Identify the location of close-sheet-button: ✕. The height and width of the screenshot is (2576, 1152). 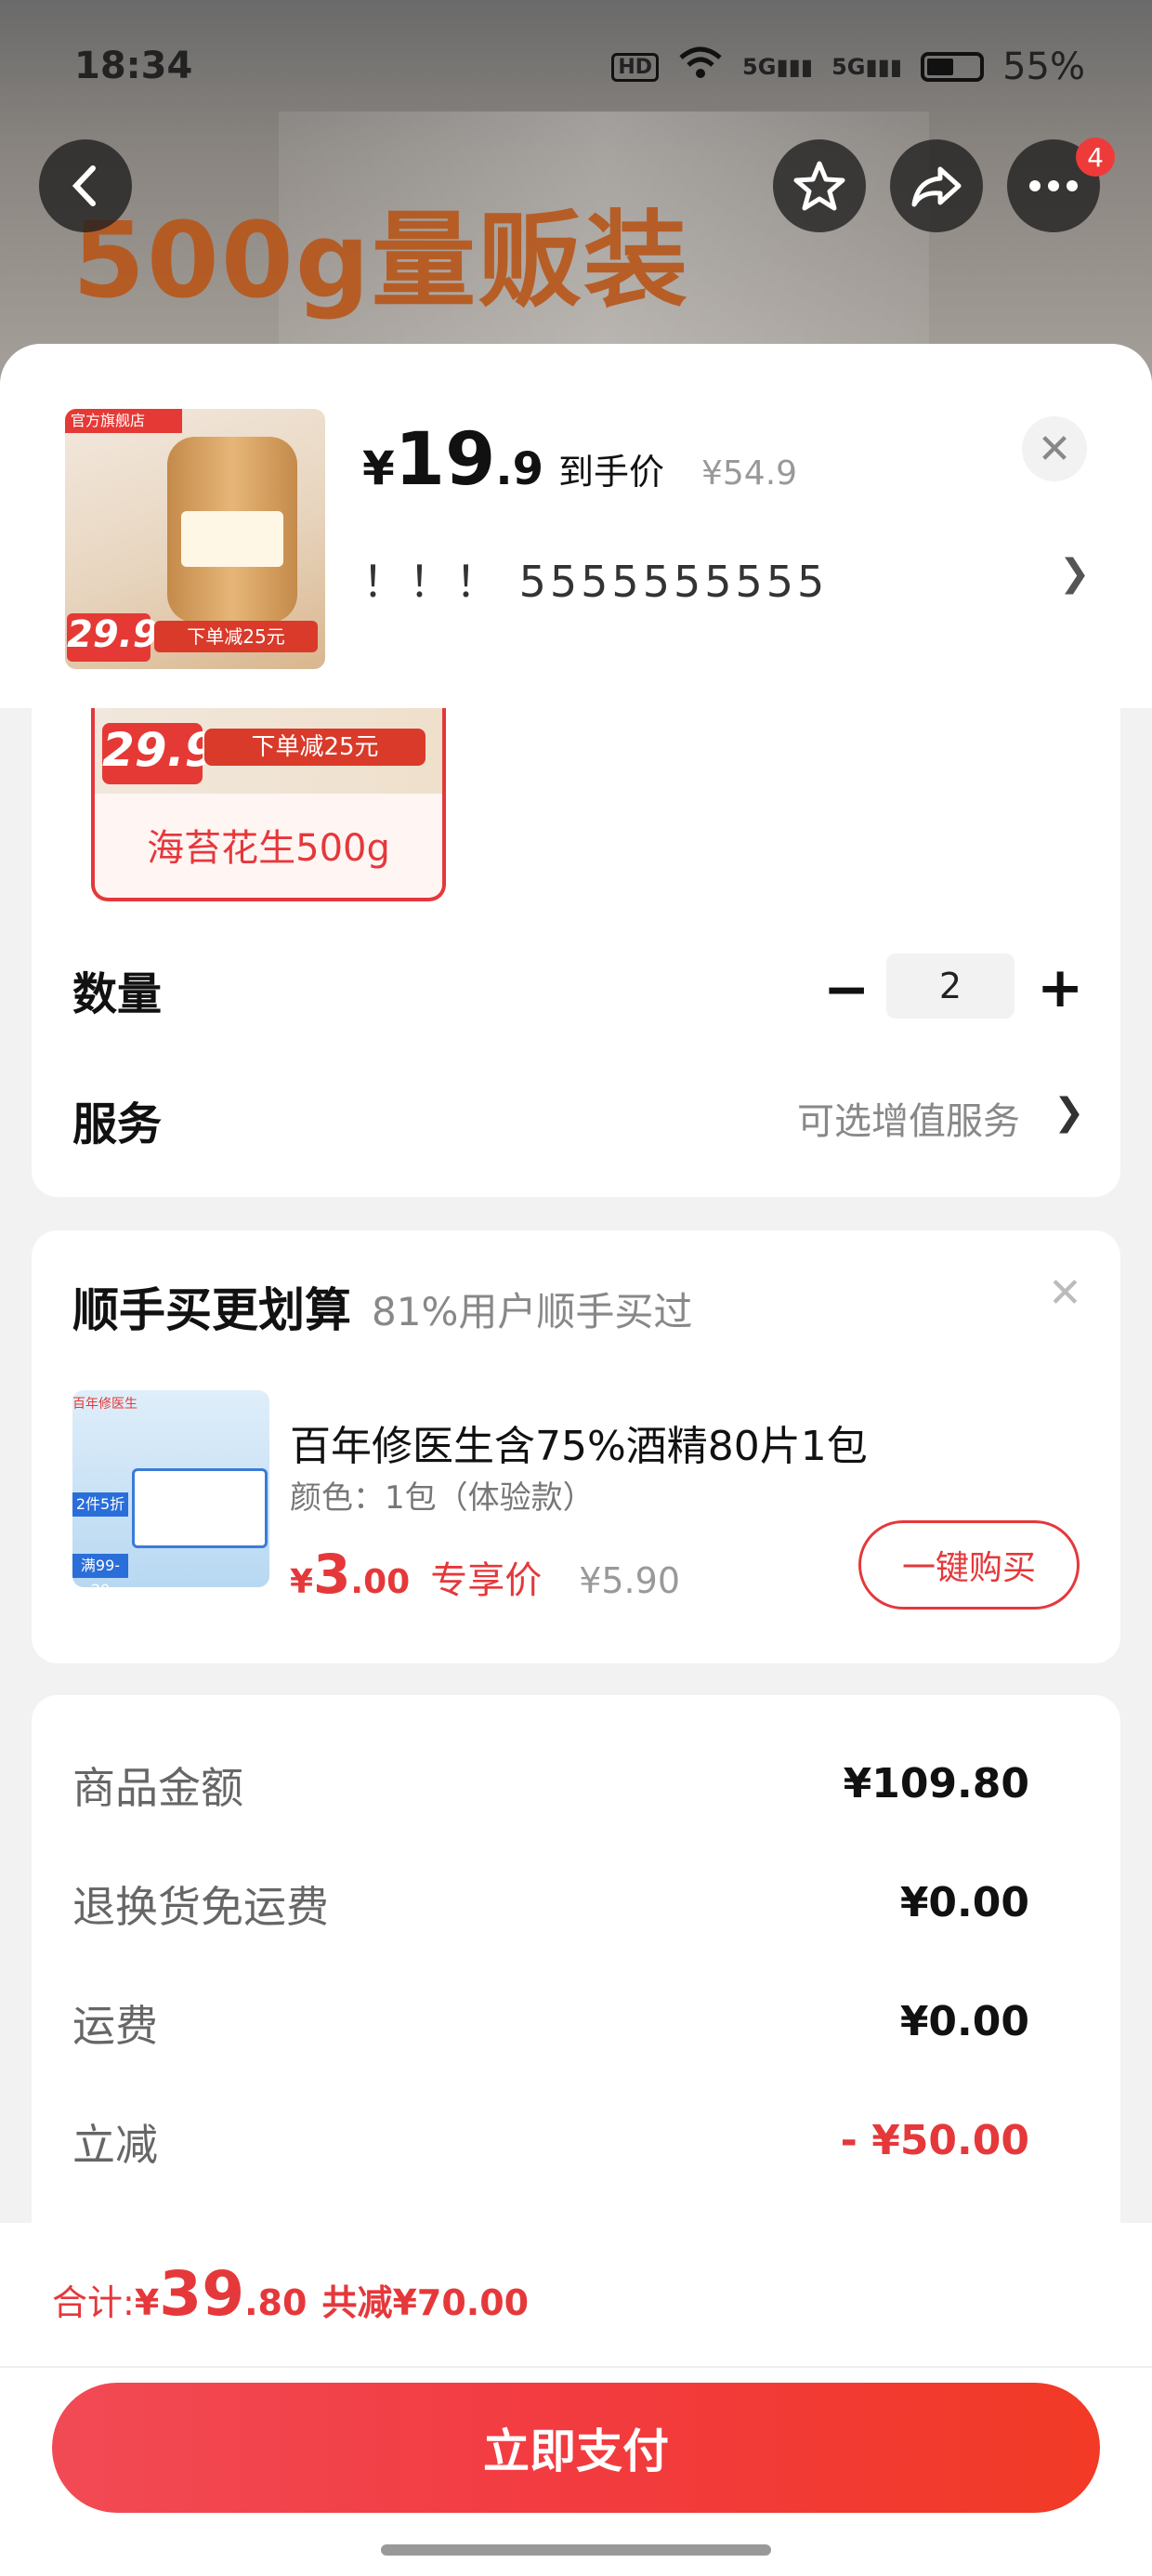
(1054, 448).